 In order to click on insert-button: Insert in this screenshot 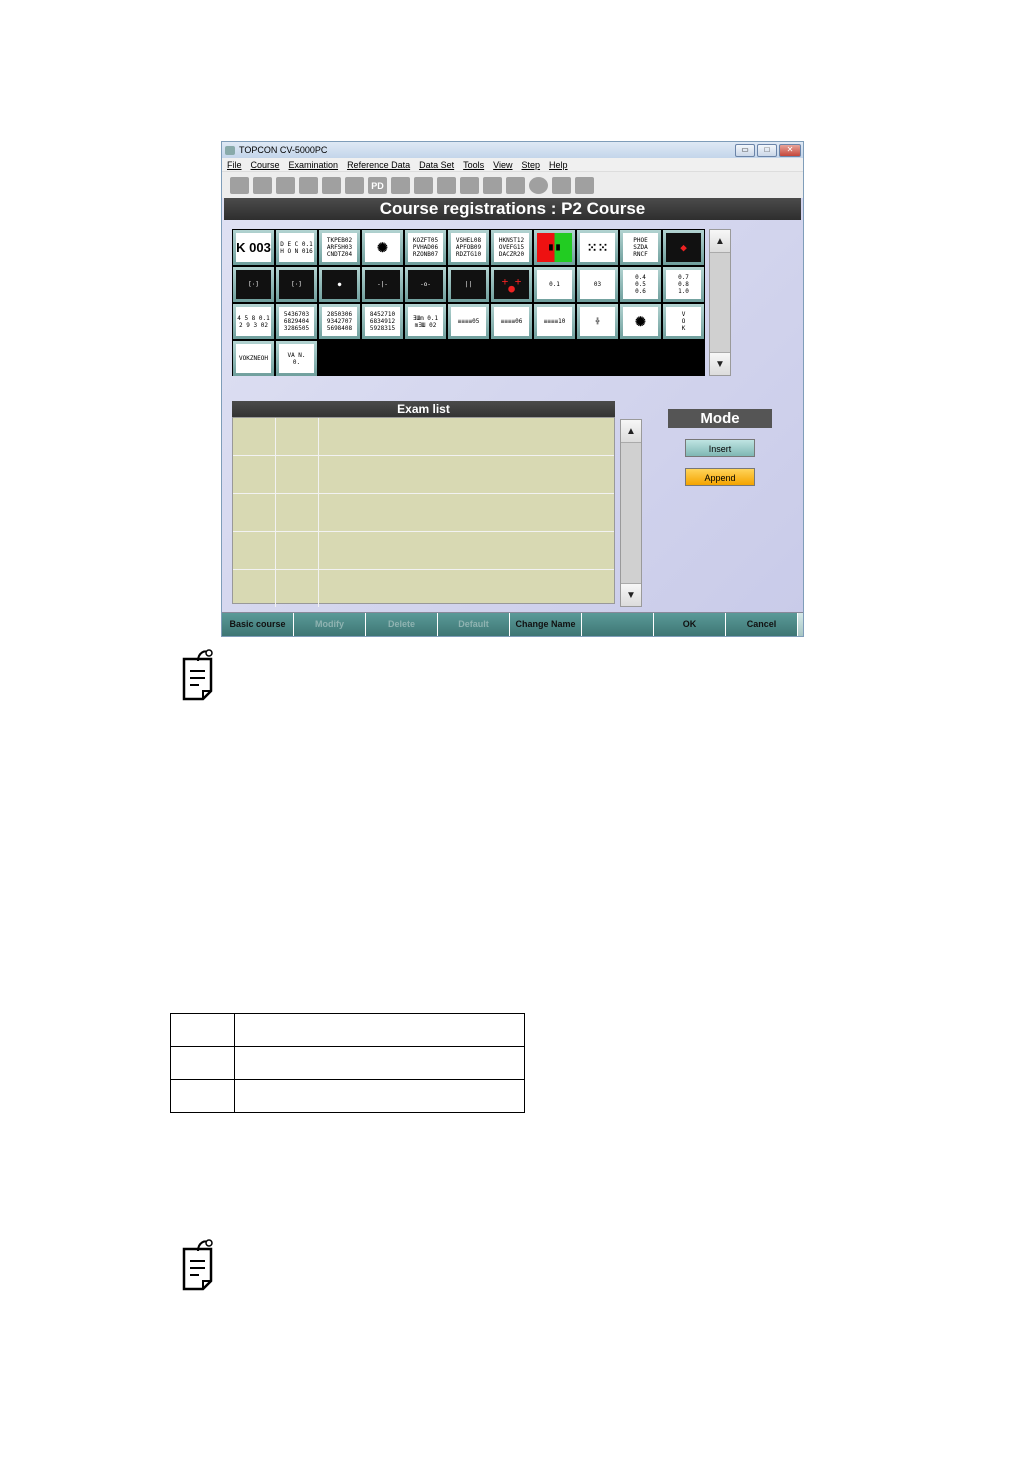, I will do `click(720, 448)`.